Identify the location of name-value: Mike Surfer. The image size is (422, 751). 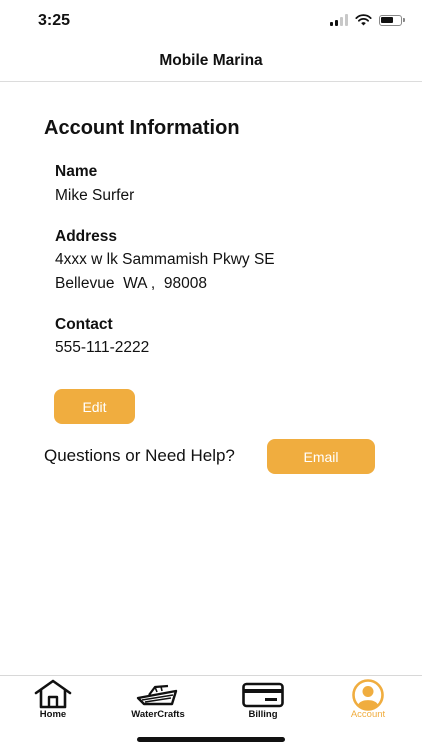
(95, 195).